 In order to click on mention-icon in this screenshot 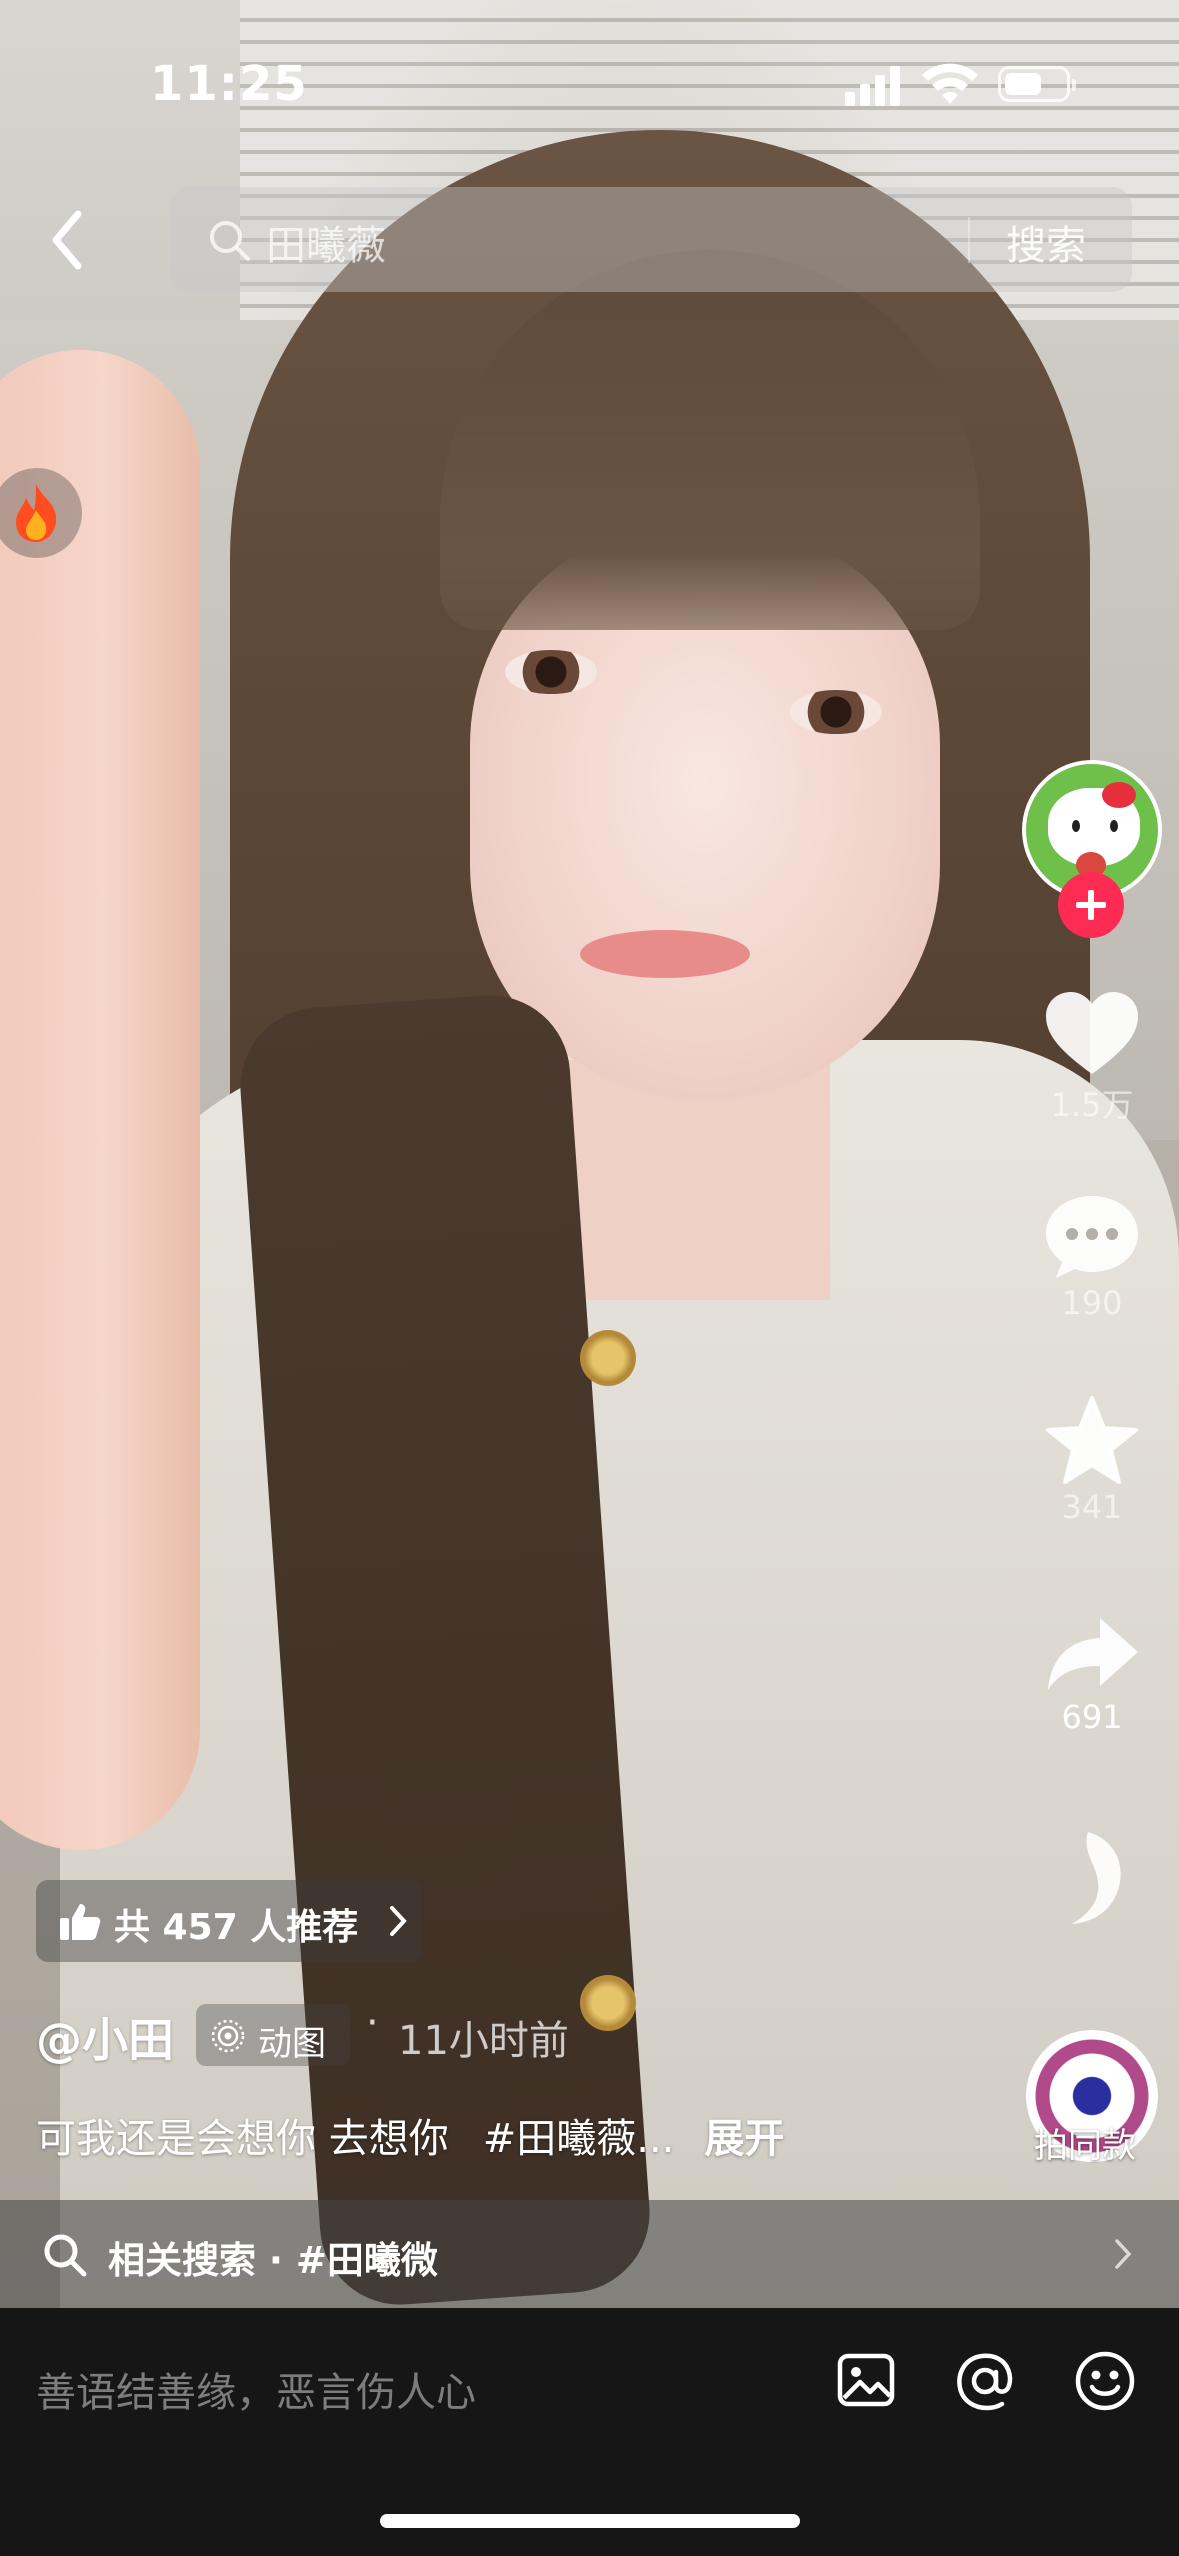, I will do `click(985, 2381)`.